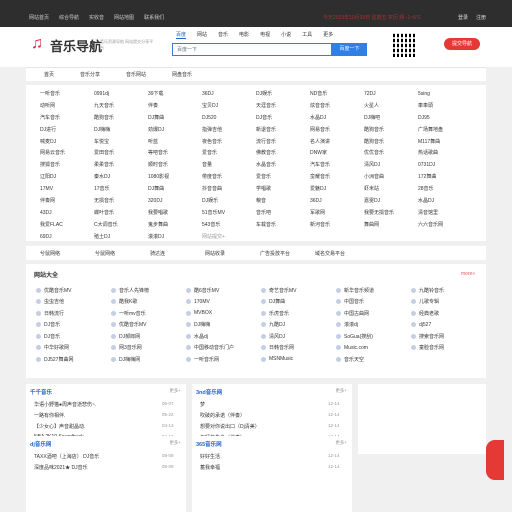  Describe the element at coordinates (76, 45) in the screenshot. I see `site-logo-text: 音乐导航` at that location.